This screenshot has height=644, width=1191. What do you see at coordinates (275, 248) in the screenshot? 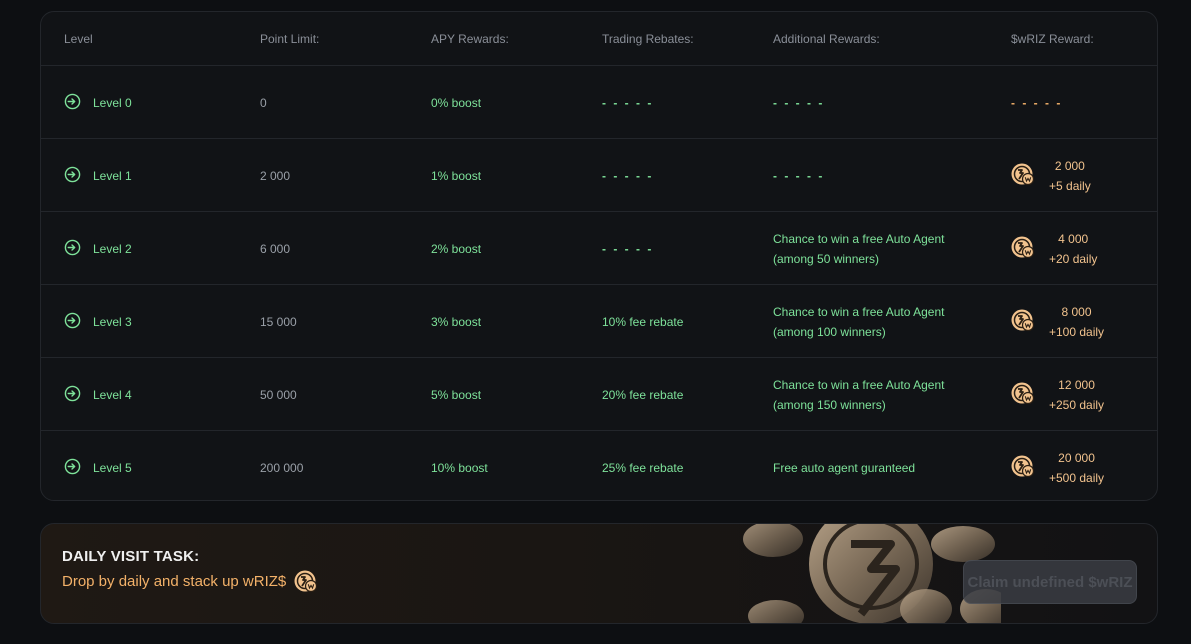
I see `point-limit-cell: 6 000` at bounding box center [275, 248].